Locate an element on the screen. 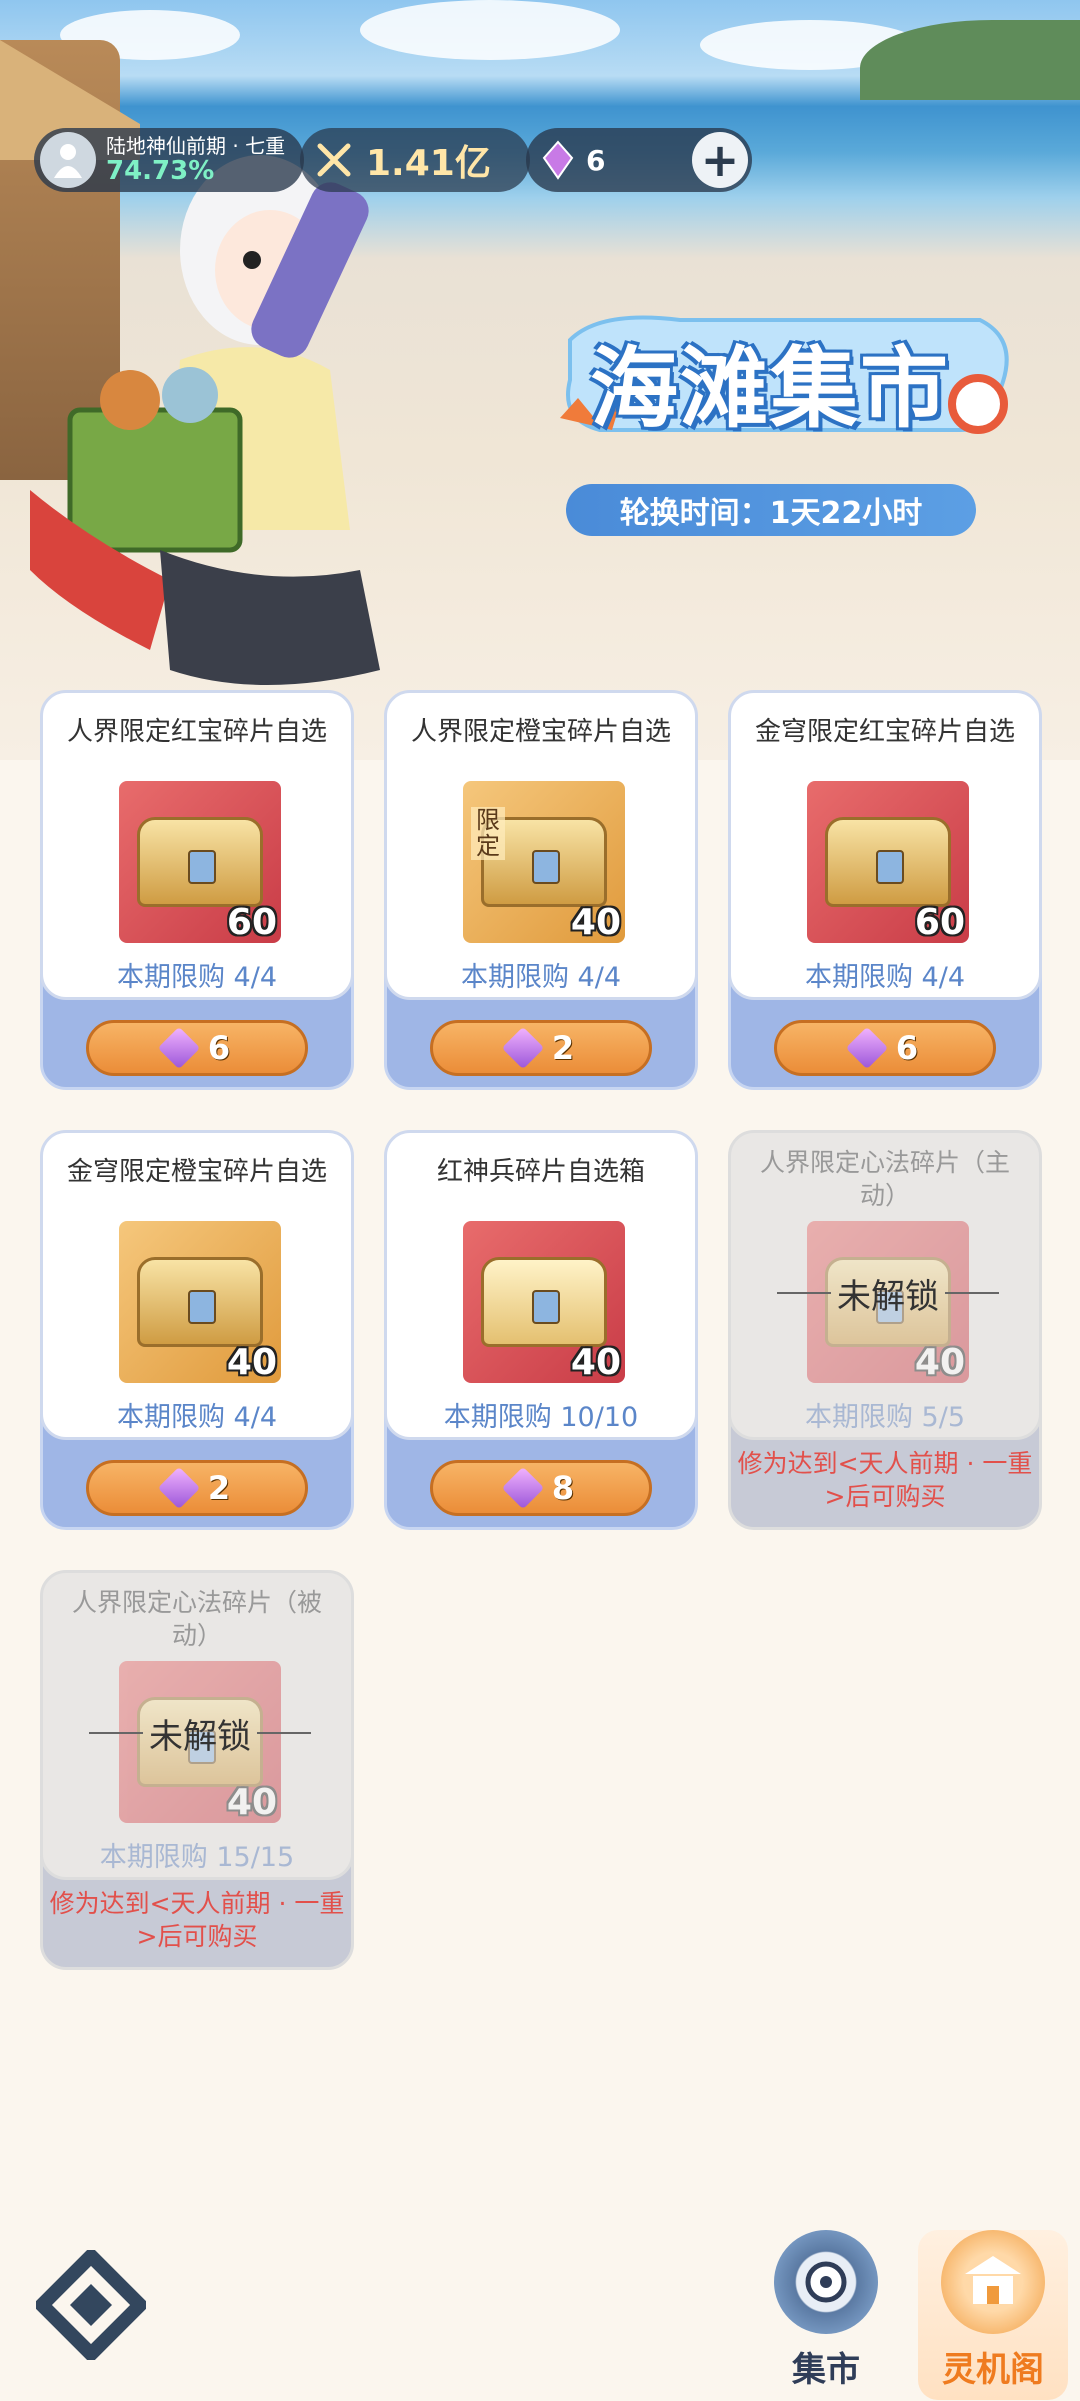 This screenshot has width=1080, height=2401. shop-item-card: 红神兵碎片自选箱 40 本期限购 10/10 8 is located at coordinates (541, 1330).